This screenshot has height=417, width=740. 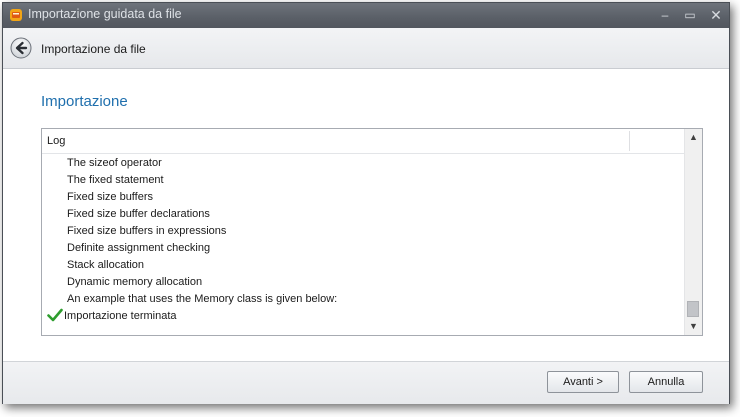 I want to click on check-icon, so click(x=55, y=315).